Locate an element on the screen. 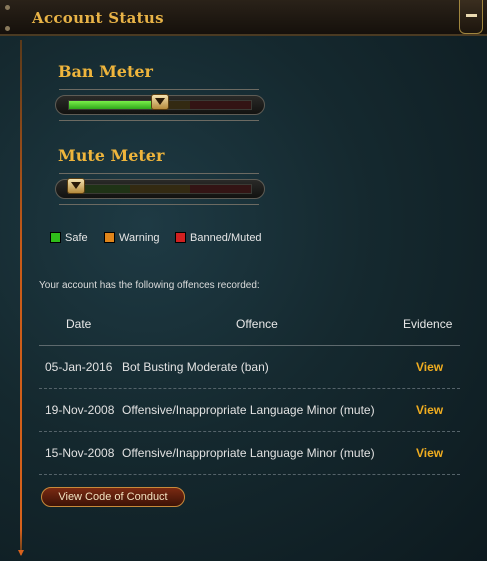 Image resolution: width=487 pixels, height=561 pixels. ban-meter-fill is located at coordinates (114, 105).